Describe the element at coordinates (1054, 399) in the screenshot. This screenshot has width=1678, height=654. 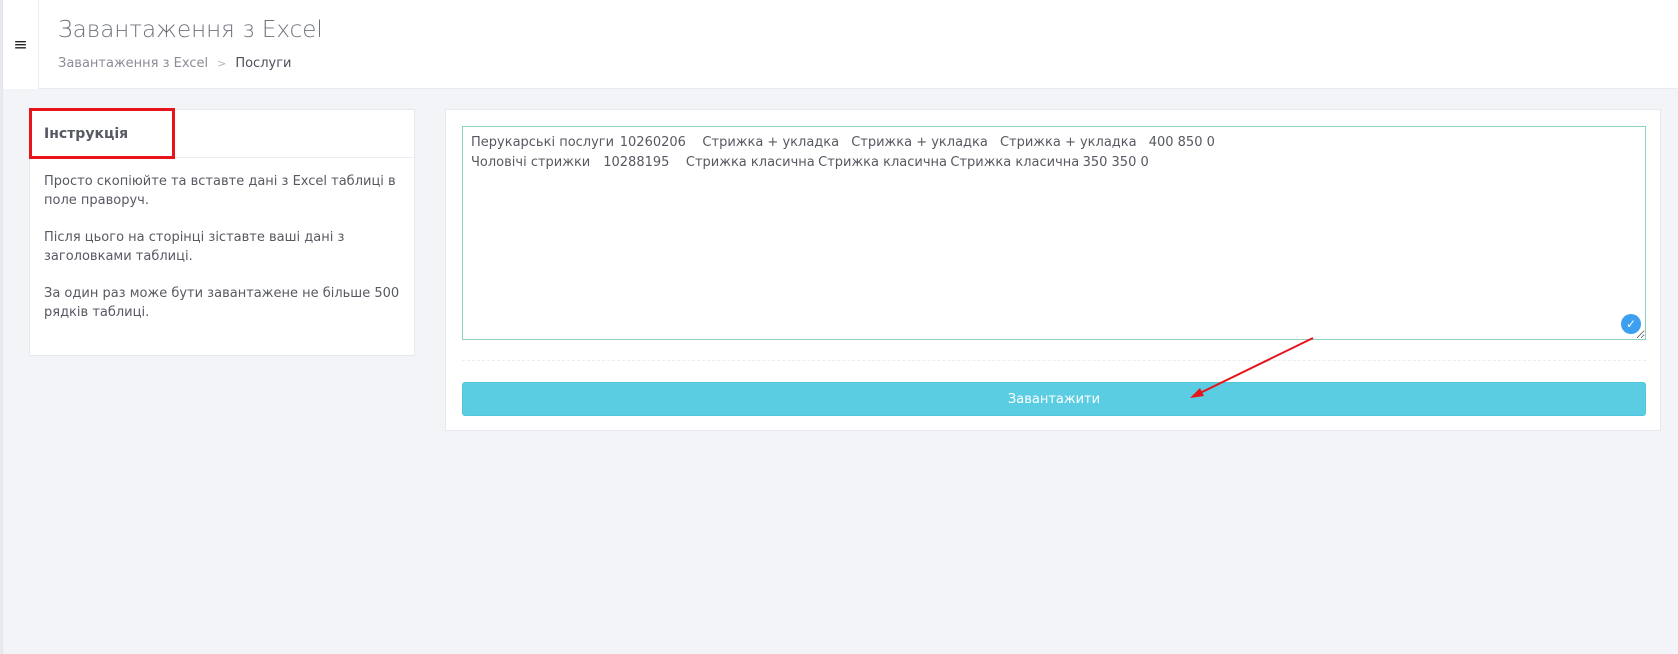
I see `upload-button: Завантажити` at that location.